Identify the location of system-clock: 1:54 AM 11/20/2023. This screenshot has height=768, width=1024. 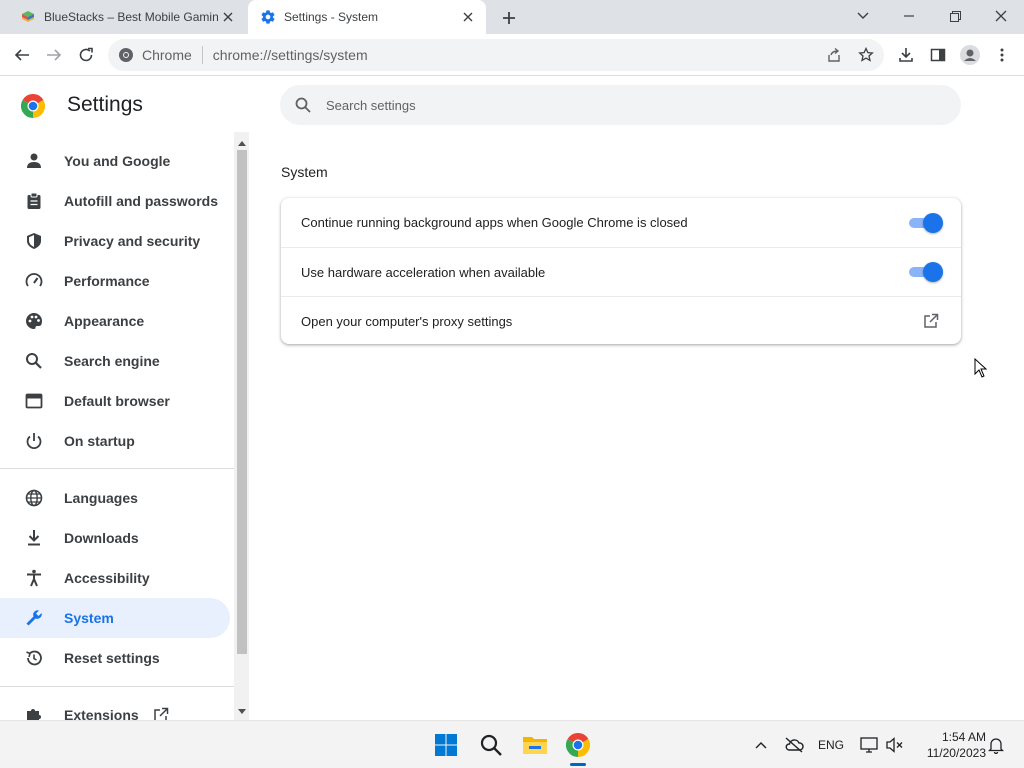
(949, 745).